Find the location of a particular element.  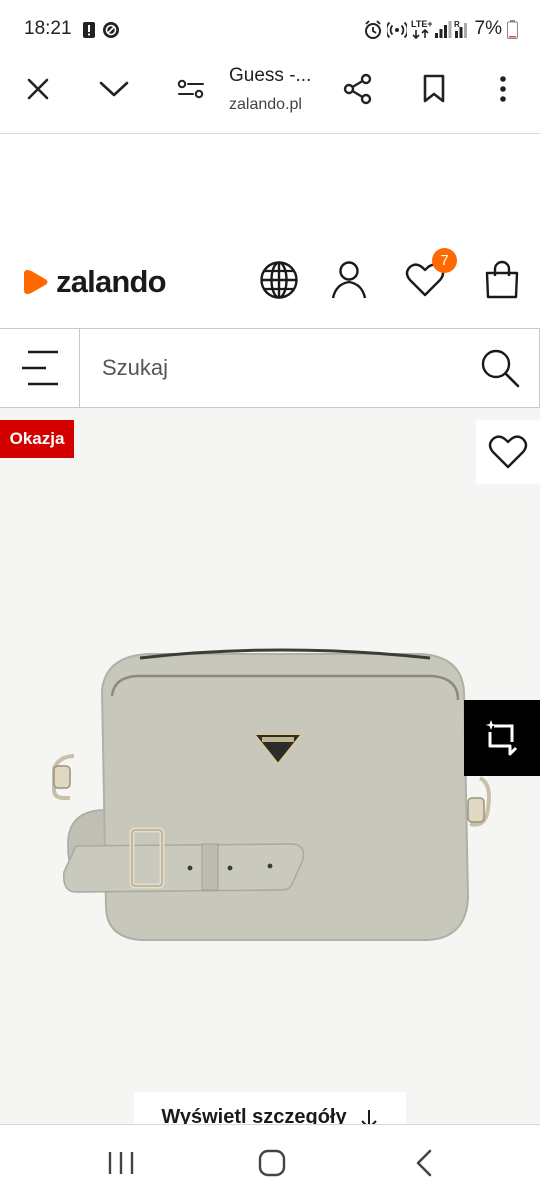

back-button is located at coordinates (424, 1163).